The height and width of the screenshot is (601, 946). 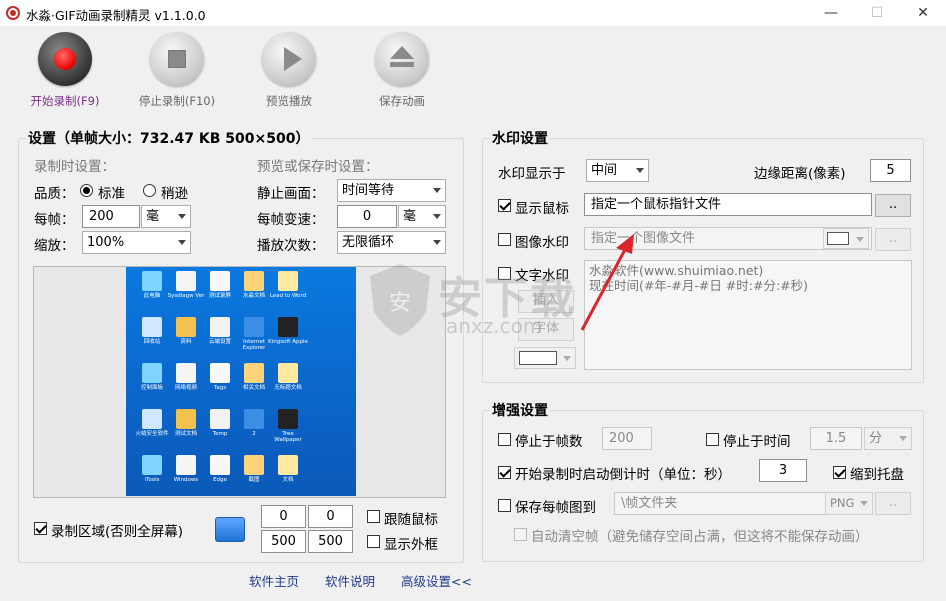 I want to click on desktop-icon-label: 无标题文档, so click(x=288, y=388).